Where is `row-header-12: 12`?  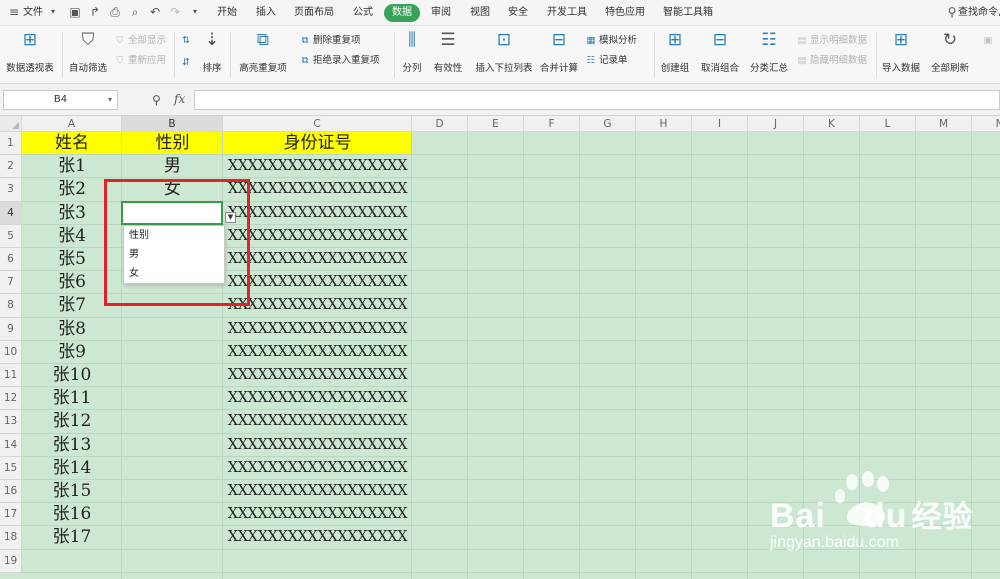 row-header-12: 12 is located at coordinates (11, 399).